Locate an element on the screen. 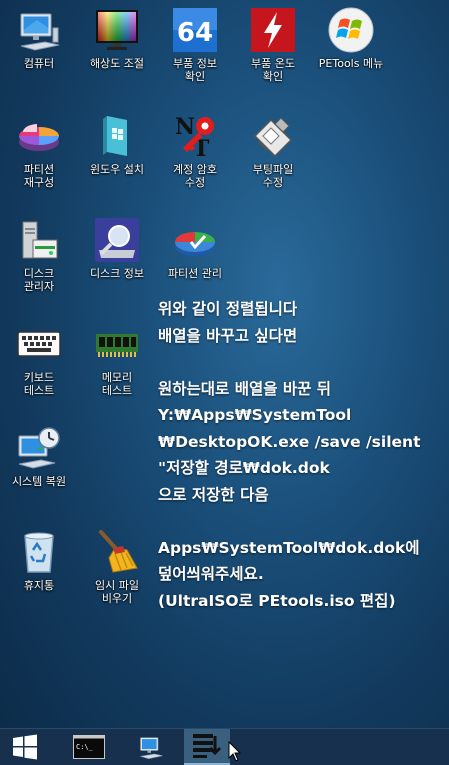 Image resolution: width=449 pixels, height=765 pixels. icon-label: 해상도 조절 is located at coordinates (117, 63).